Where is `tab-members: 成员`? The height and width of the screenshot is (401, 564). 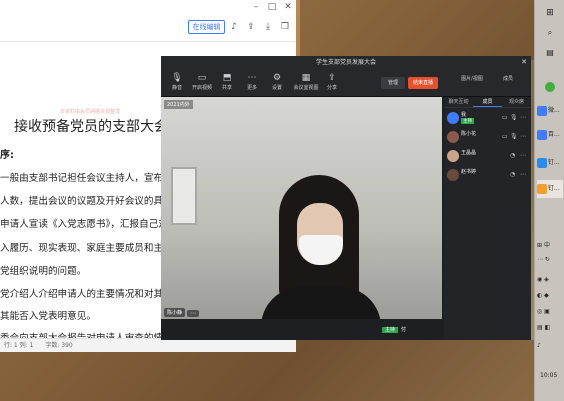
tab-members: 成员 is located at coordinates (487, 102).